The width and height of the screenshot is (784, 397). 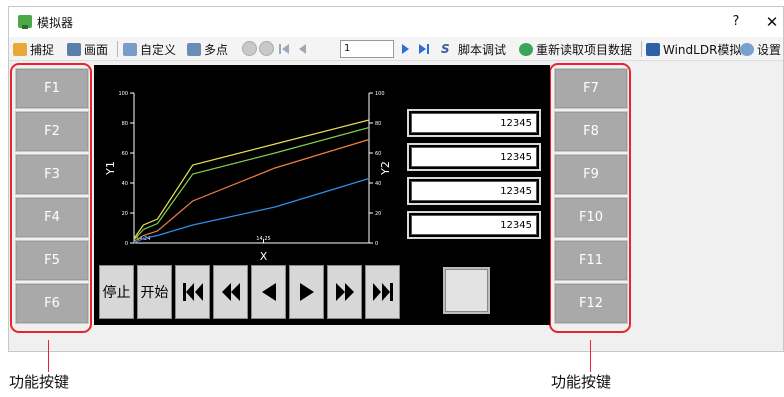 What do you see at coordinates (591, 303) in the screenshot?
I see `function-key-f12: F12` at bounding box center [591, 303].